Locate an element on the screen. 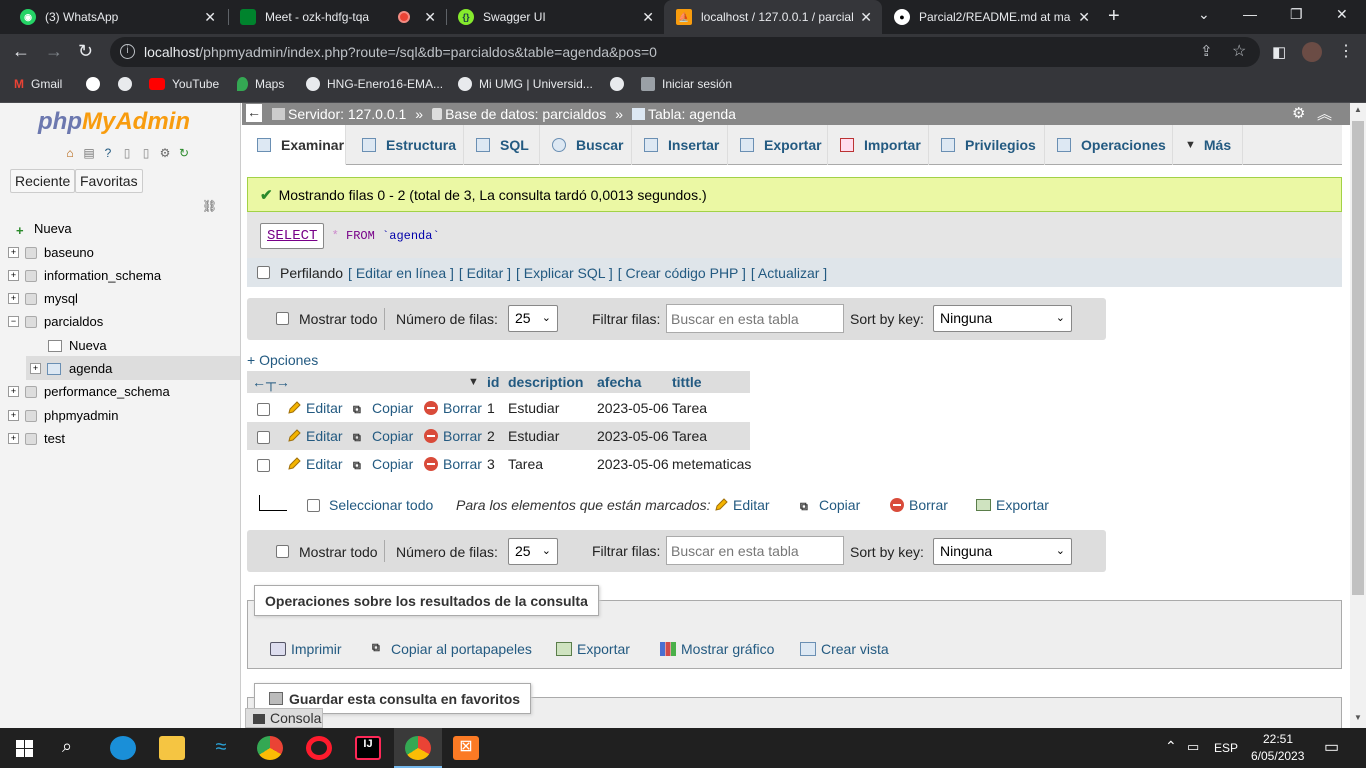 The width and height of the screenshot is (1366, 768). tree-item-agenda: + agenda is located at coordinates (71, 368).